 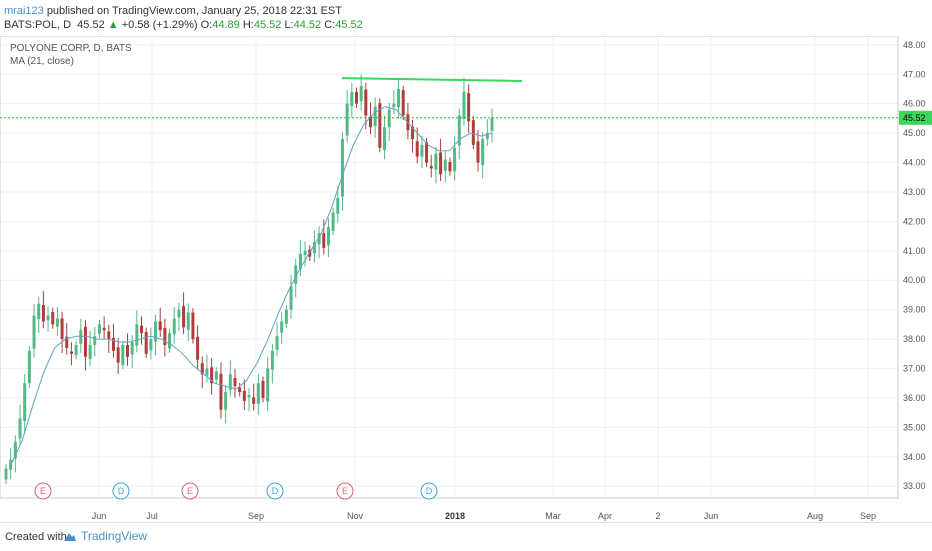 What do you see at coordinates (657, 516) in the screenshot?
I see `time-tick-label: 2` at bounding box center [657, 516].